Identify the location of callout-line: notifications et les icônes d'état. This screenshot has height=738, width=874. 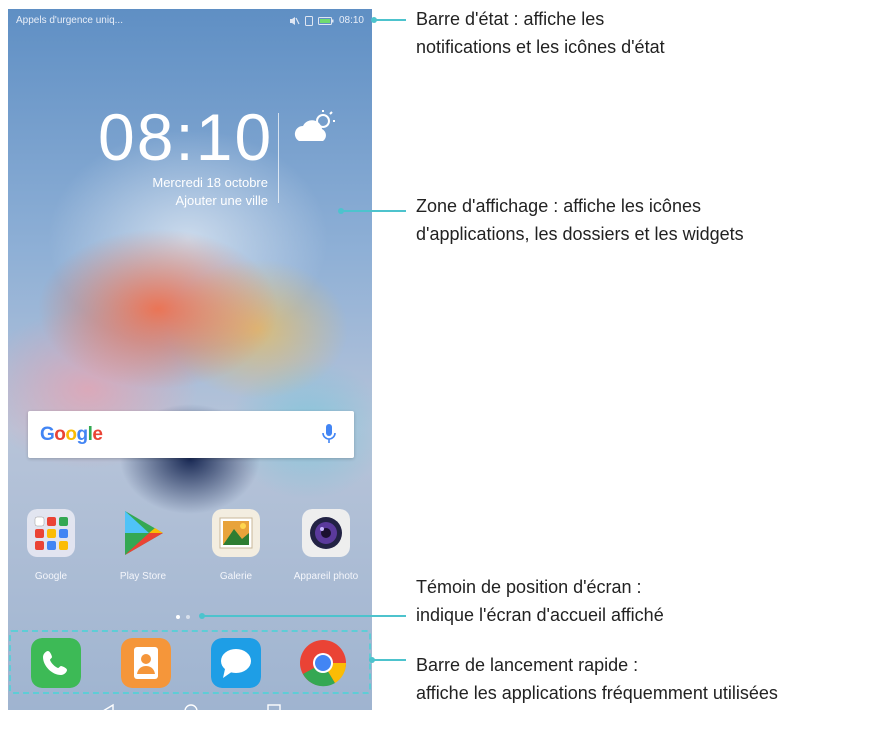
(540, 47).